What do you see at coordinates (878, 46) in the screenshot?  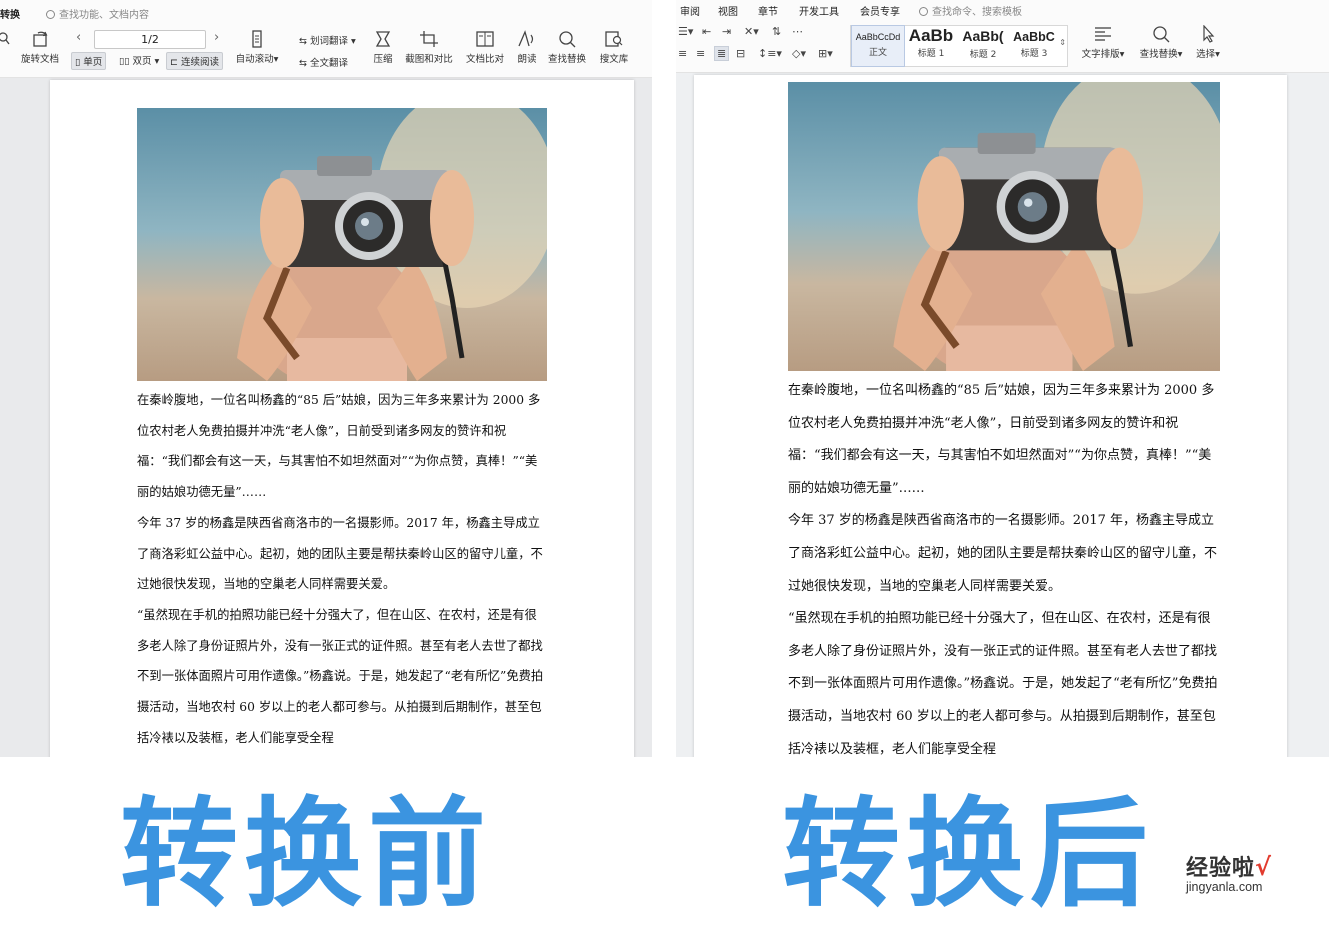 I see `style-normal: AaBbCcDd 正文` at bounding box center [878, 46].